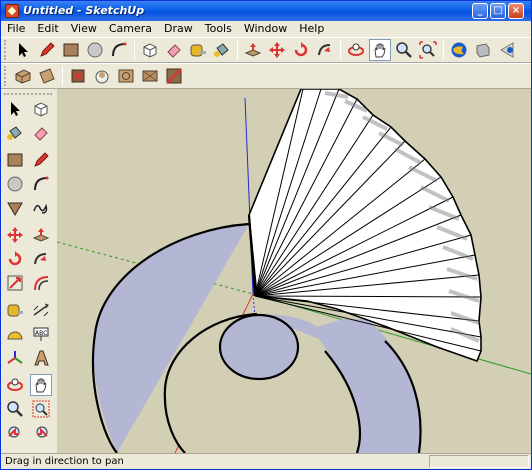 The height and width of the screenshot is (470, 532). What do you see at coordinates (41, 433) in the screenshot?
I see `next-view-icon` at bounding box center [41, 433].